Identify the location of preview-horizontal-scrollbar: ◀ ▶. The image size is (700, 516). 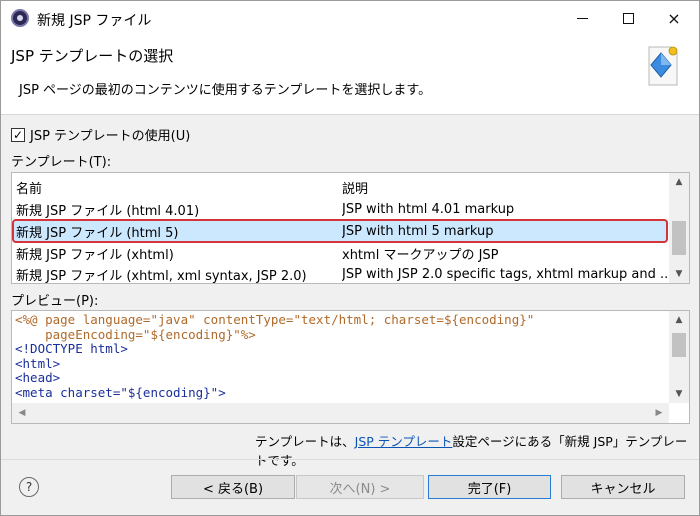
(340, 413).